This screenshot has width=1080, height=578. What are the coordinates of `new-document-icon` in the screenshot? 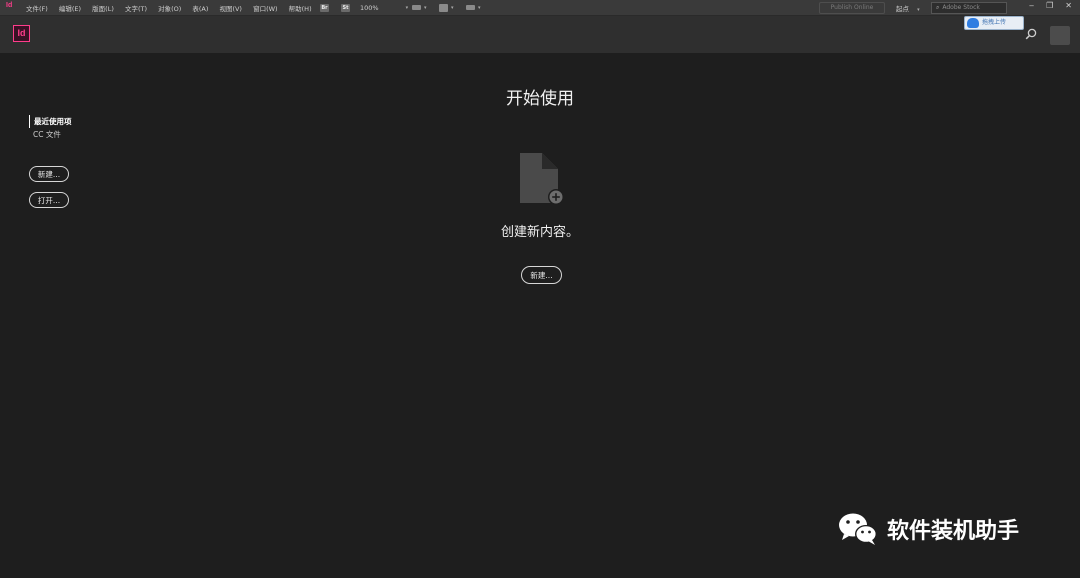 It's located at (542, 179).